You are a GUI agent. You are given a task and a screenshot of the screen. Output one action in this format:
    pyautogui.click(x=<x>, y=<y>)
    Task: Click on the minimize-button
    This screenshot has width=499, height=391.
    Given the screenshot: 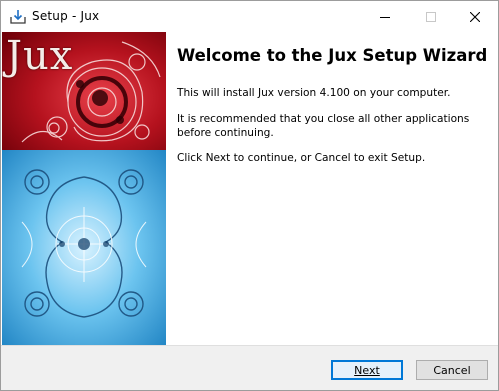 What is the action you would take?
    pyautogui.click(x=385, y=16)
    